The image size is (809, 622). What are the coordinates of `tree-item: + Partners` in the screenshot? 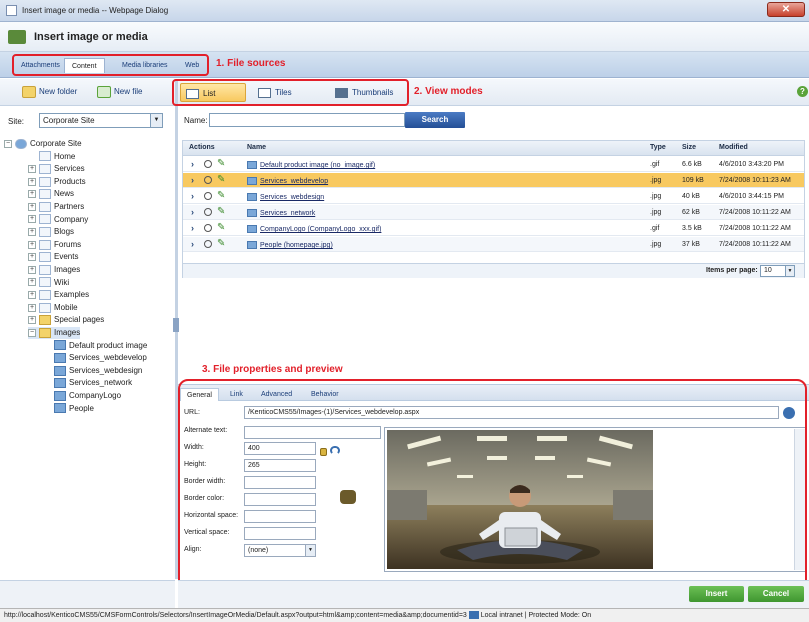 It's located at (56, 207).